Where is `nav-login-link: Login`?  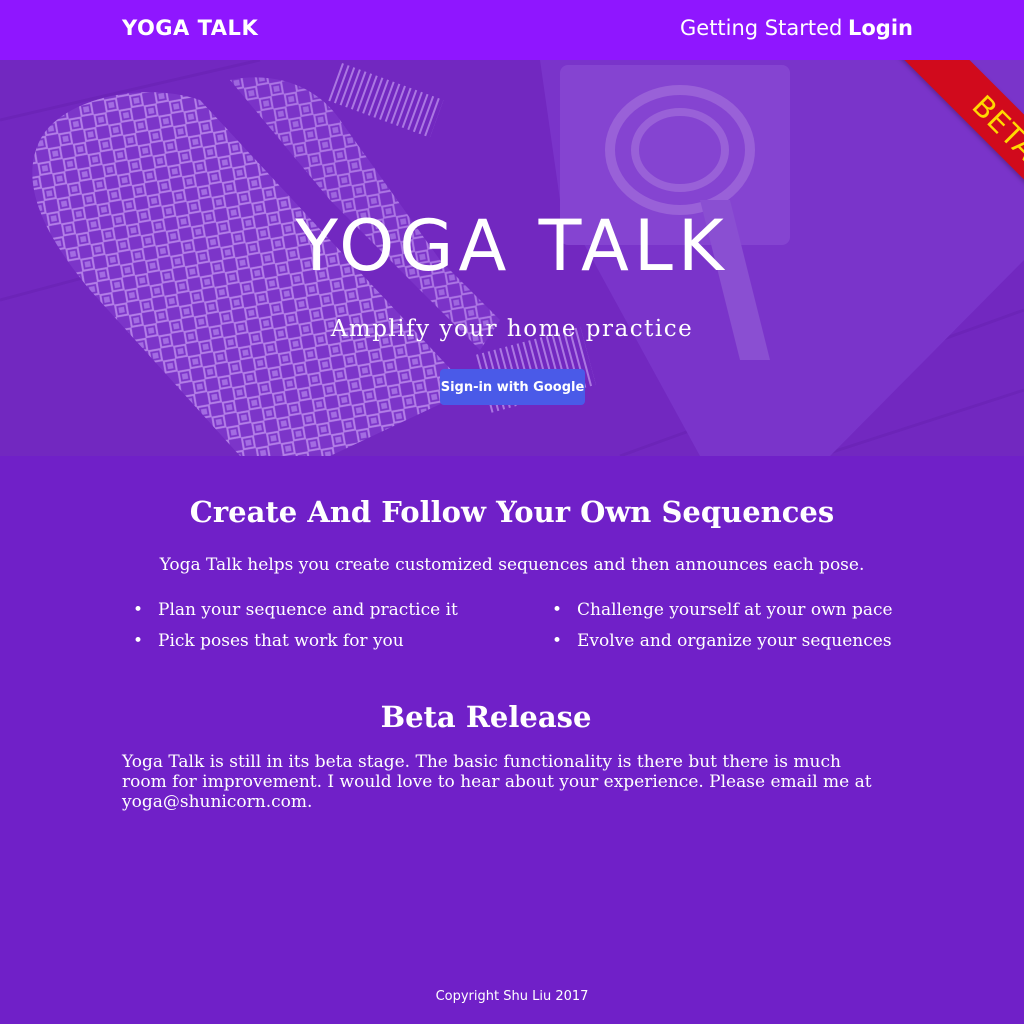 nav-login-link: Login is located at coordinates (880, 28).